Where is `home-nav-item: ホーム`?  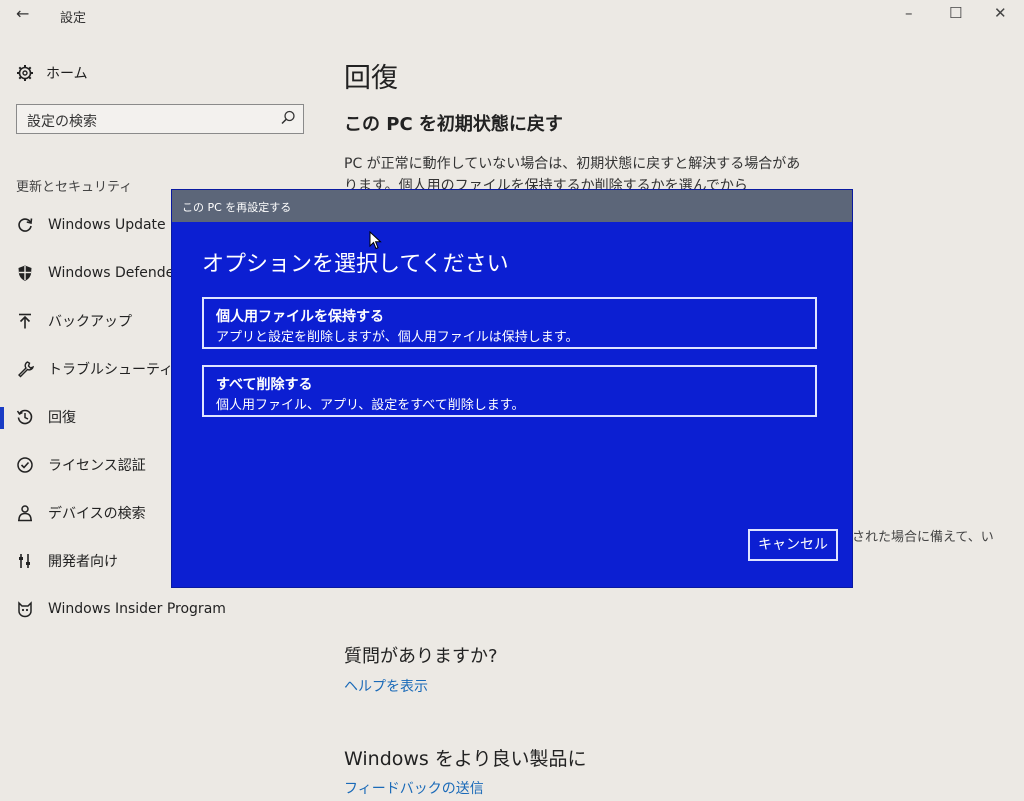 home-nav-item: ホーム is located at coordinates (52, 73).